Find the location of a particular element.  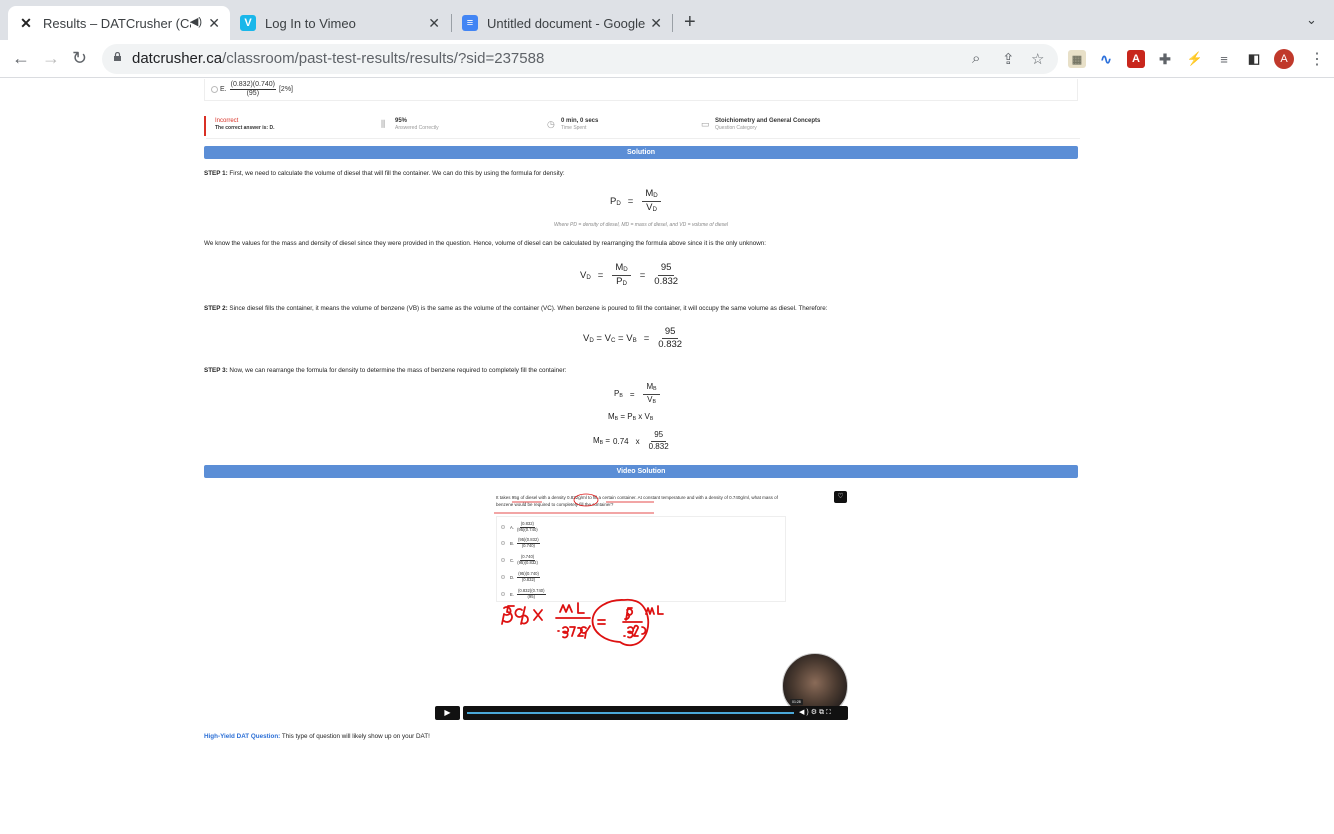

side-panel-icon: ◧ is located at coordinates (1254, 59).